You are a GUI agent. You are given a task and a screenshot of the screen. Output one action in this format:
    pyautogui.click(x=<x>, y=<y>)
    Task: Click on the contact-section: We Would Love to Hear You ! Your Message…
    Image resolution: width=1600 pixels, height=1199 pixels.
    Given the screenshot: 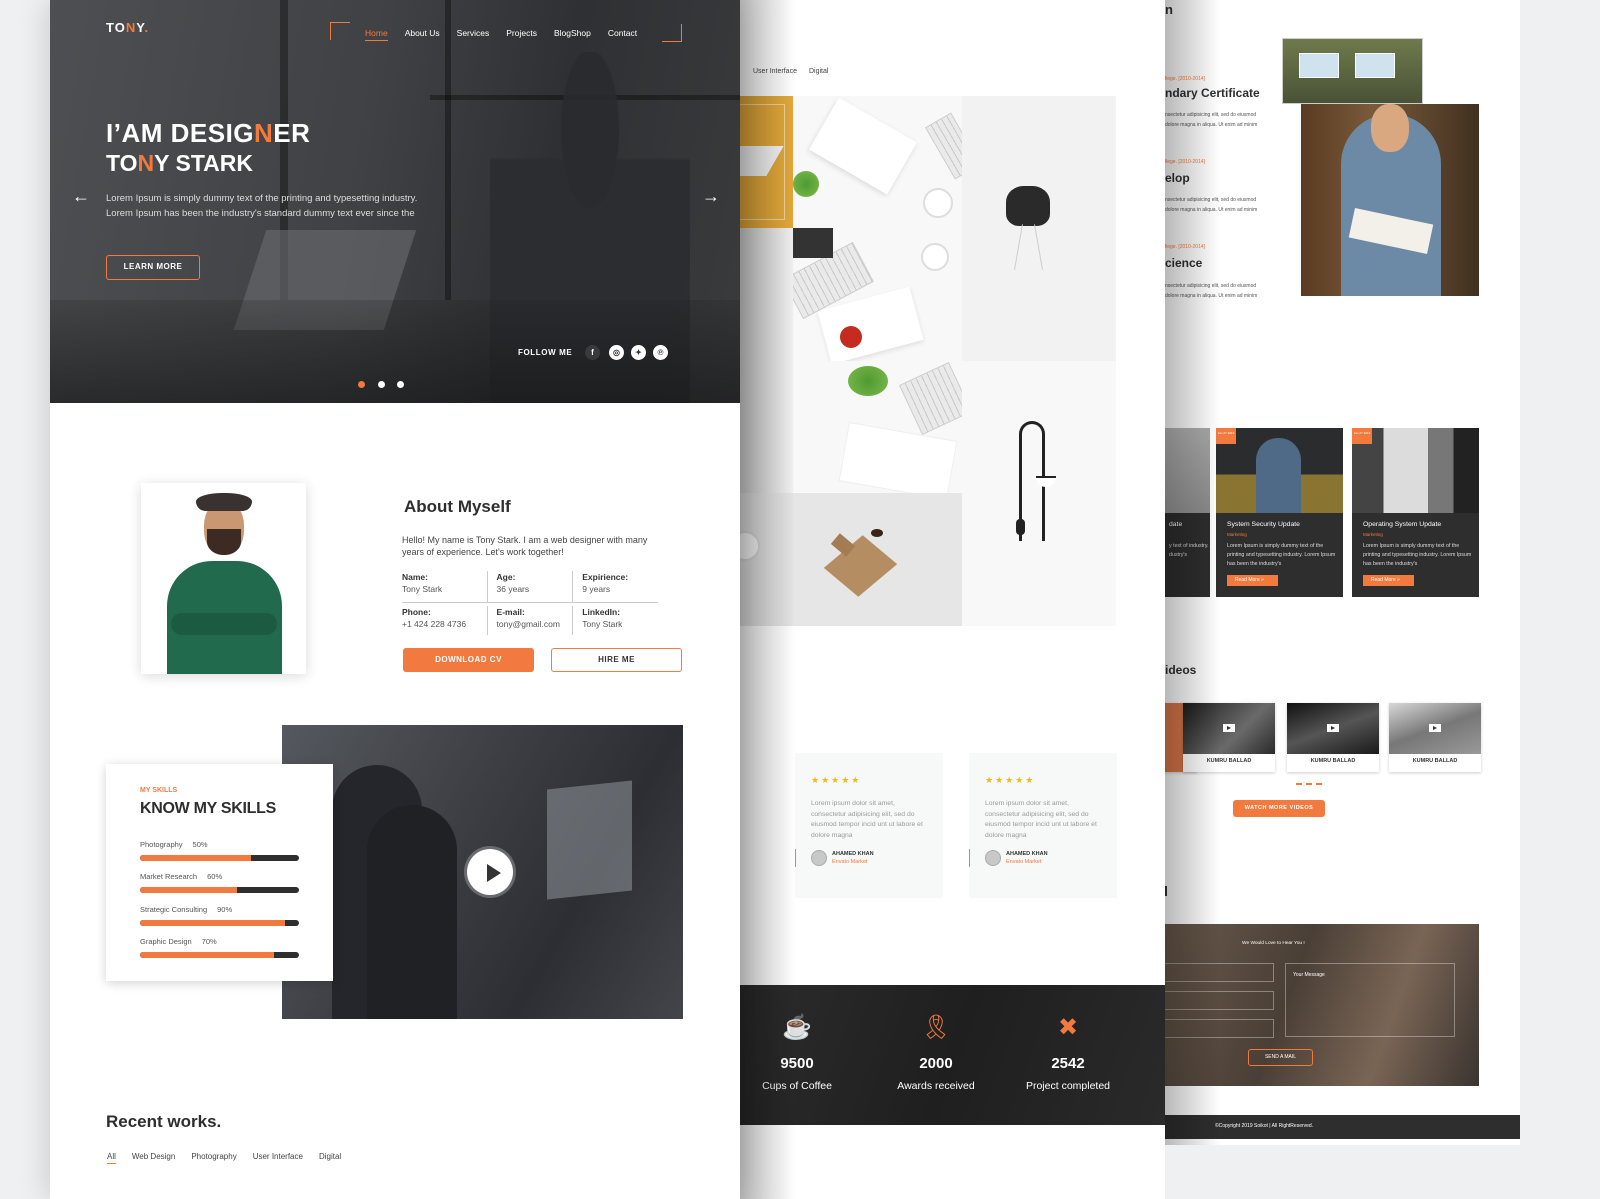 What is the action you would take?
    pyautogui.click(x=1322, y=1005)
    